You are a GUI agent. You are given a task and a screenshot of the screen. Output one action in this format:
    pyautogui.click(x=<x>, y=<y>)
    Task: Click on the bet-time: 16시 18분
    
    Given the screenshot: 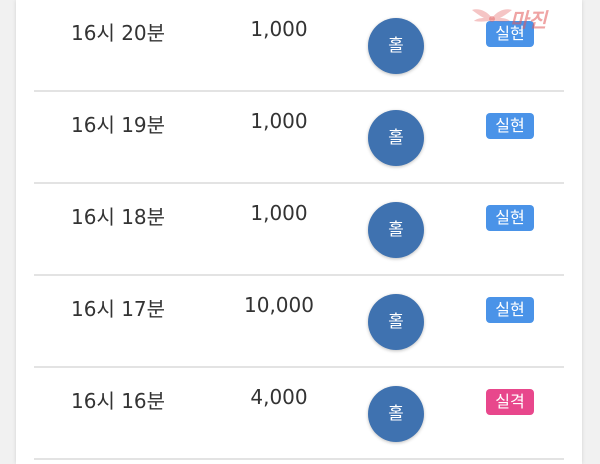 What is the action you would take?
    pyautogui.click(x=118, y=217)
    